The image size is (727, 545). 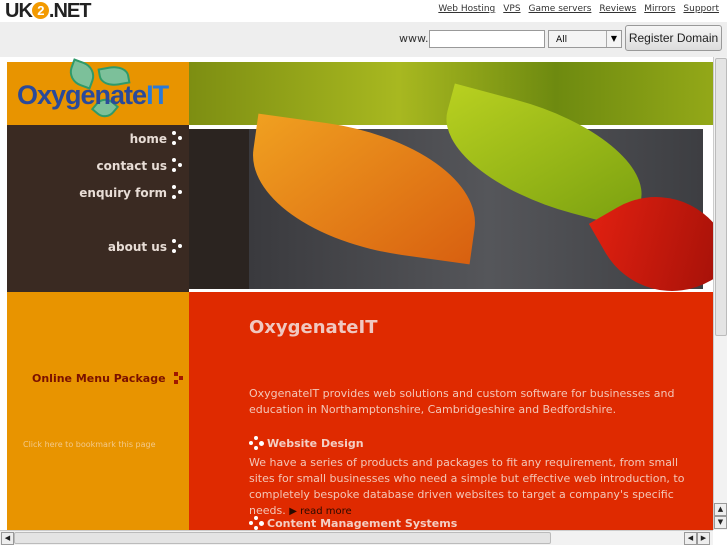 I want to click on chevron-down-icon: ▼, so click(x=613, y=39).